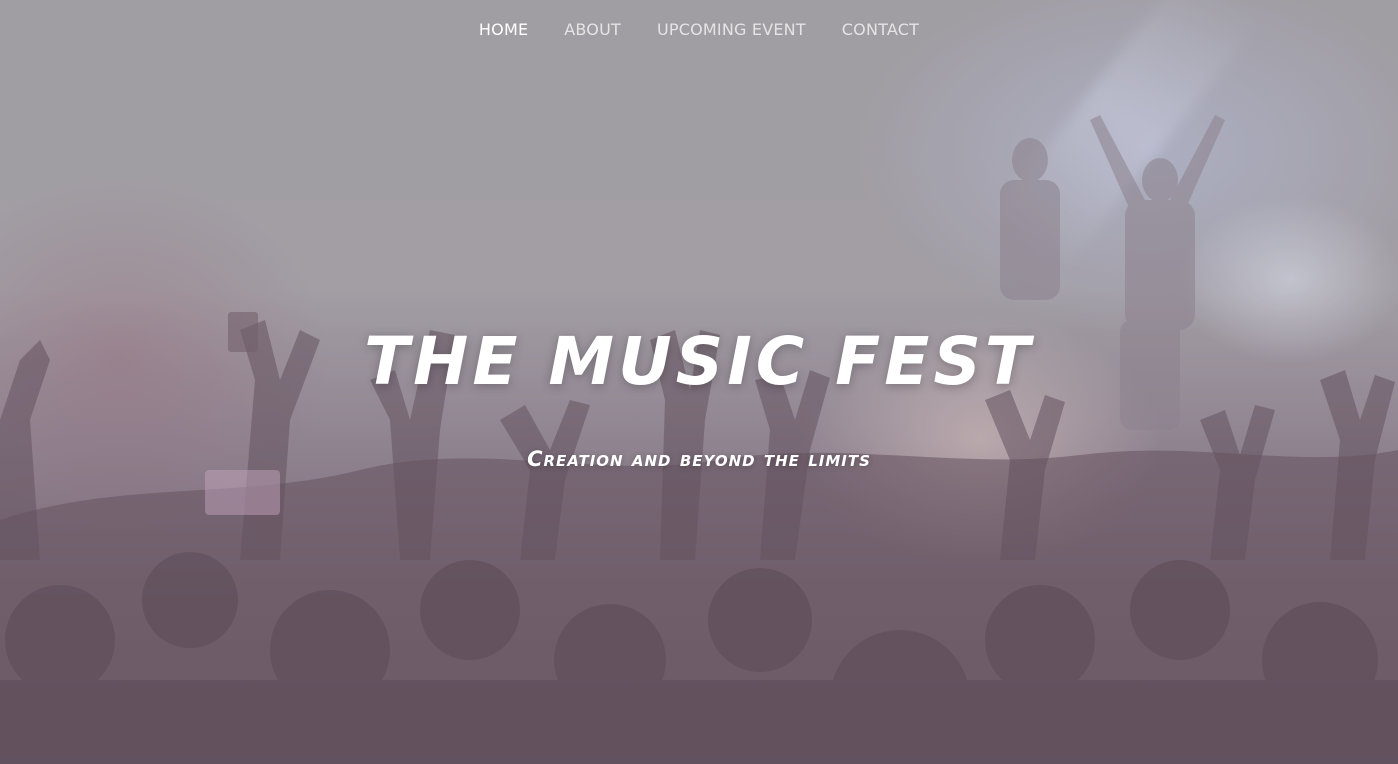 The width and height of the screenshot is (1398, 764). Describe the element at coordinates (592, 29) in the screenshot. I see `nav-item-about: ABOUT` at that location.